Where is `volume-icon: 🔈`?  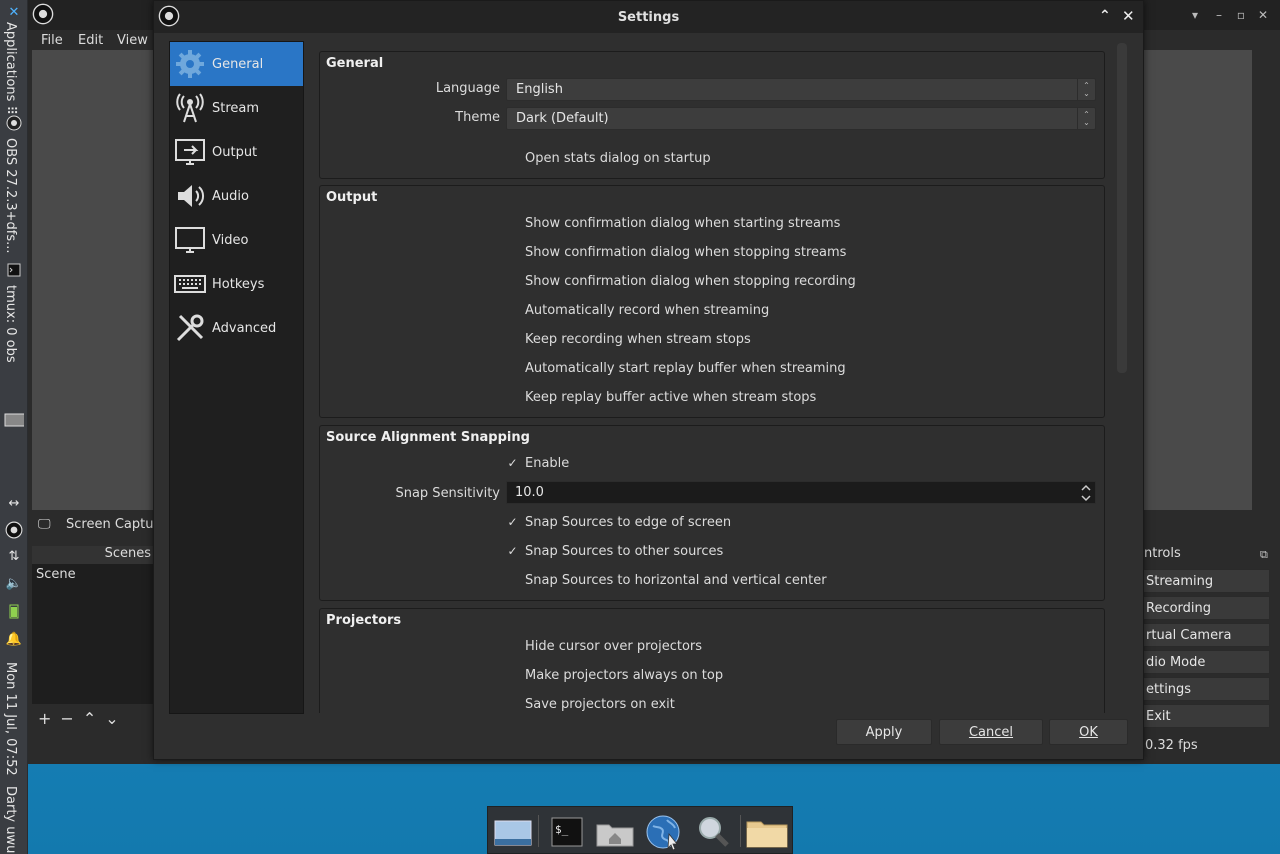 volume-icon: 🔈 is located at coordinates (14, 583).